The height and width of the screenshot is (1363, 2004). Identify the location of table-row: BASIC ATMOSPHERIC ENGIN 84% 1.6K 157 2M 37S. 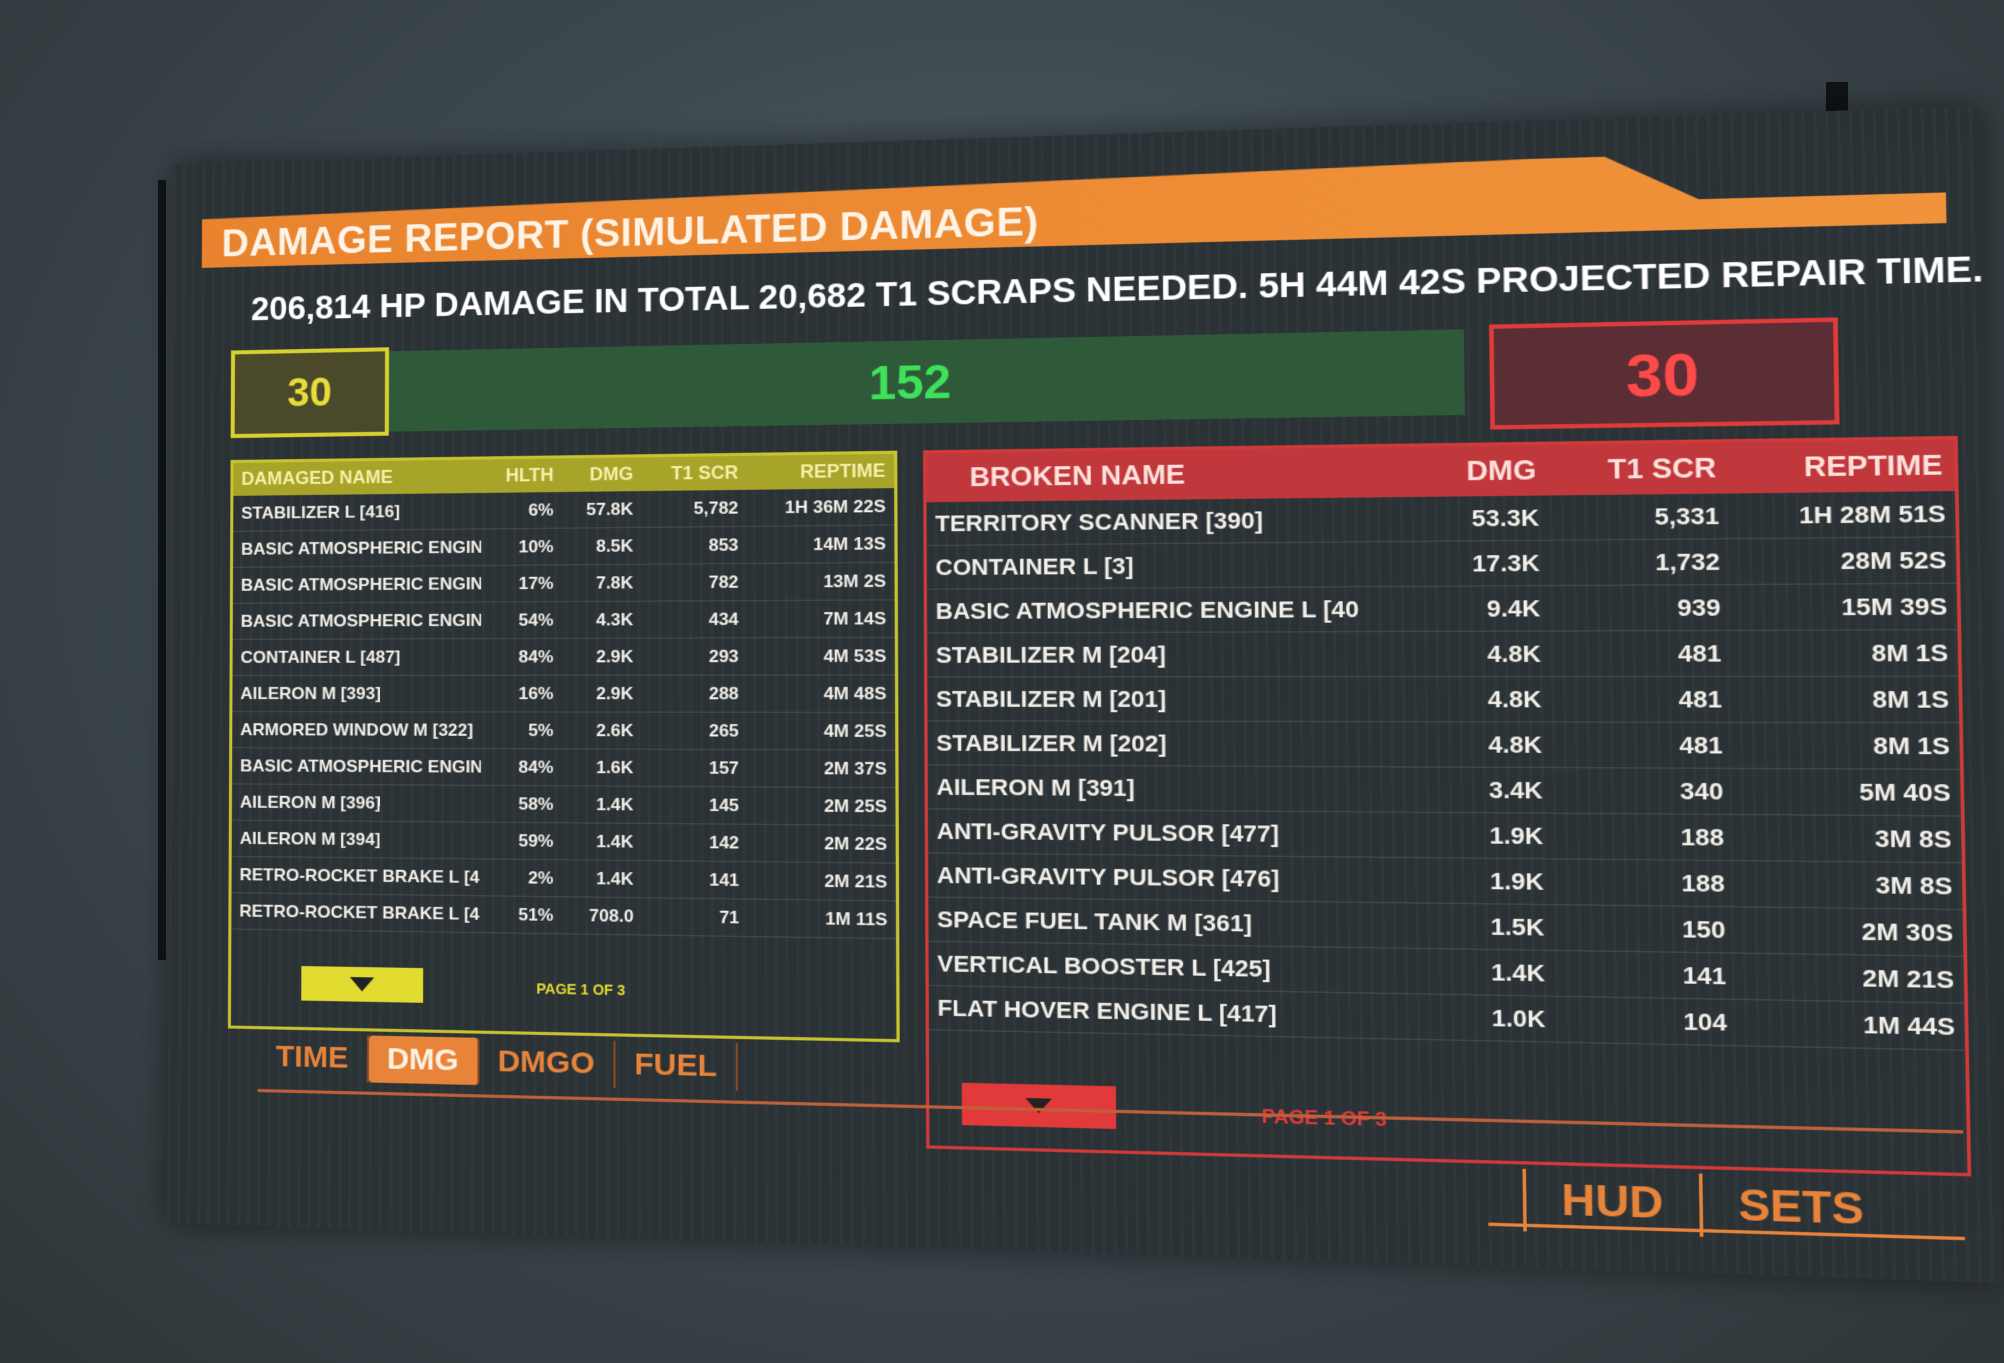
(564, 767).